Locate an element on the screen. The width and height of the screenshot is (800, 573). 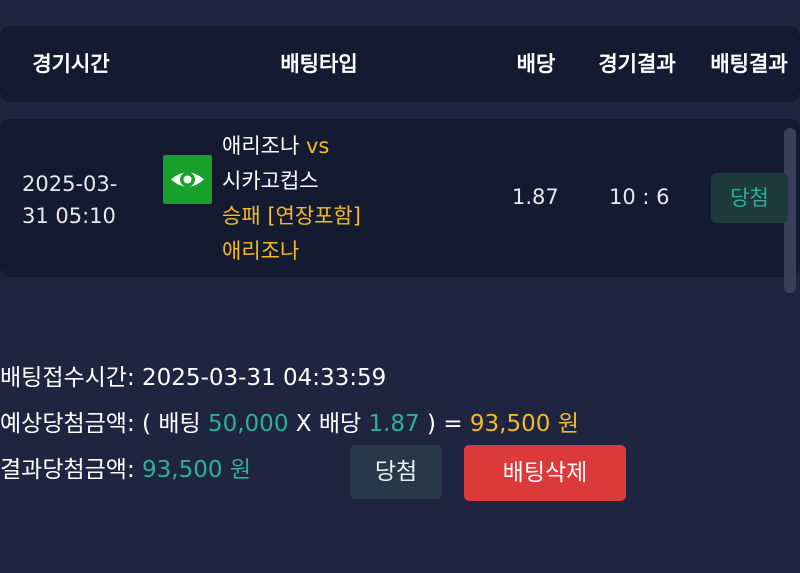
expected-label: 예상당첨금액: is located at coordinates (67, 424).